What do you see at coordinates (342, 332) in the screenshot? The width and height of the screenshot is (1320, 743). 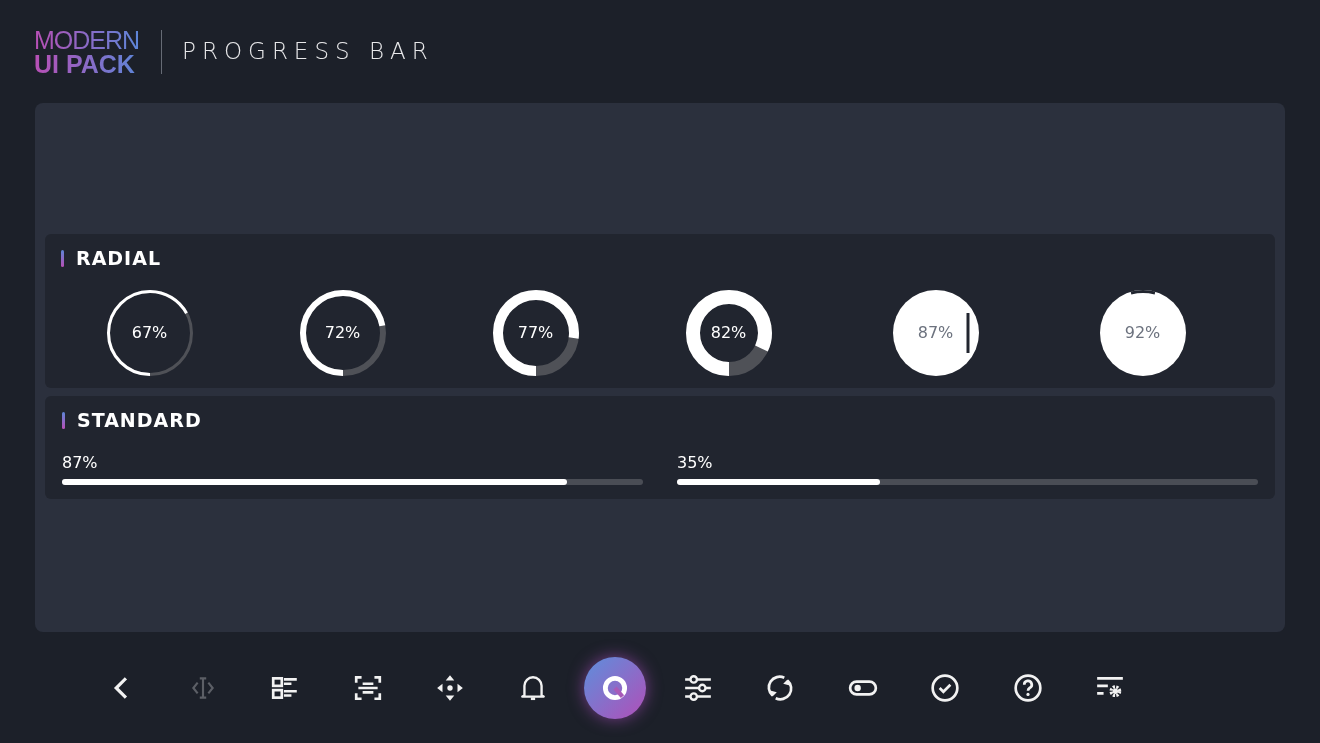 I see `progress-value: 72%` at bounding box center [342, 332].